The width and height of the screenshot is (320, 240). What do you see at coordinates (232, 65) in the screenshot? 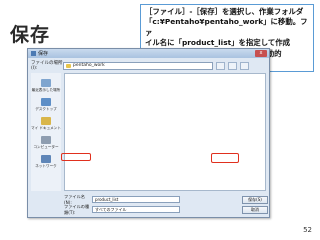
I see `new-folder-button` at bounding box center [232, 65].